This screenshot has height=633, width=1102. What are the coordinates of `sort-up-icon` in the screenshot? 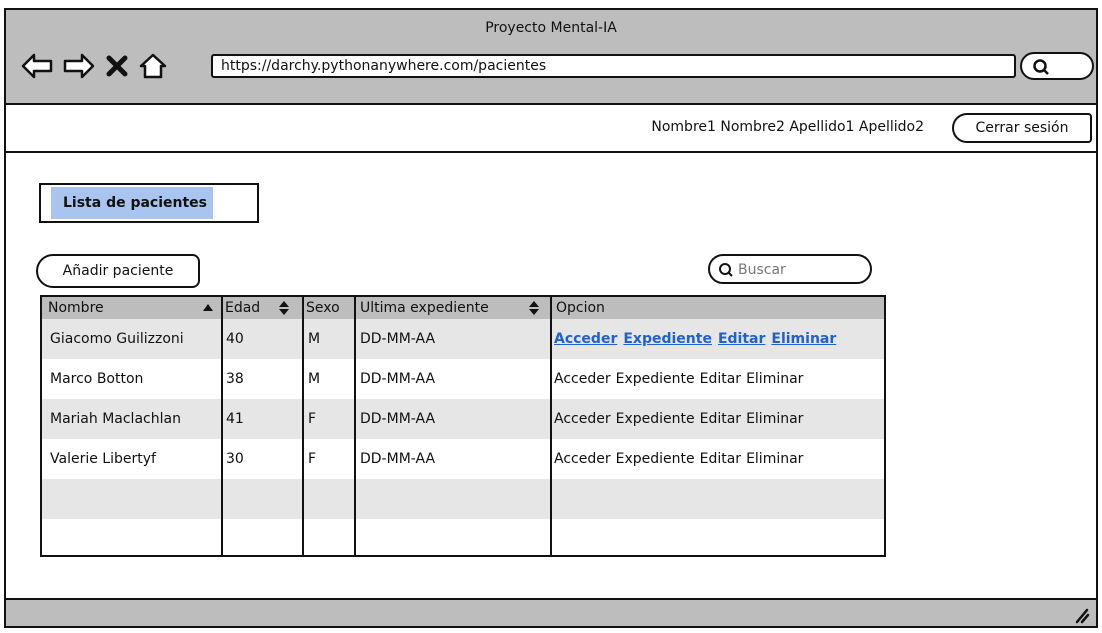 It's located at (208, 307).